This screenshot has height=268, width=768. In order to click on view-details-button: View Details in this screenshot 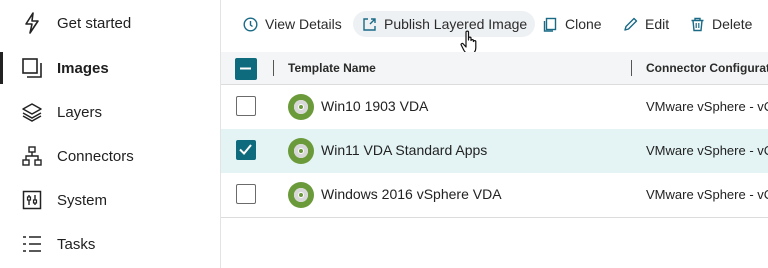, I will do `click(292, 24)`.